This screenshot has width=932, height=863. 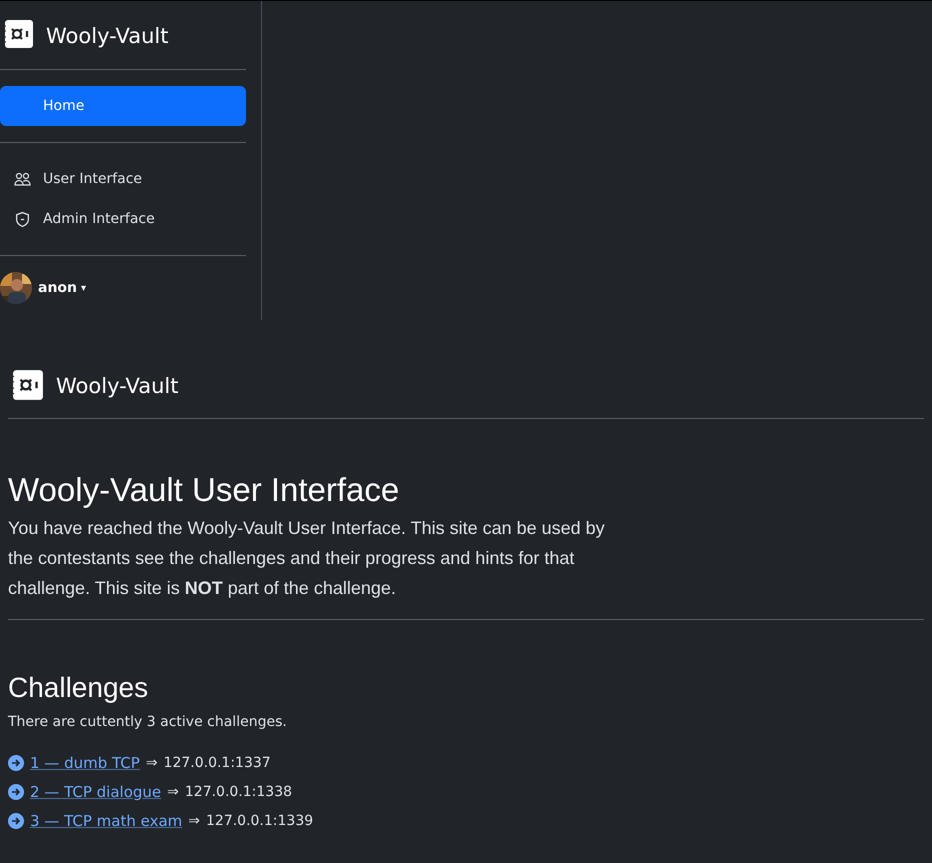 What do you see at coordinates (22, 179) in the screenshot?
I see `people-icon` at bounding box center [22, 179].